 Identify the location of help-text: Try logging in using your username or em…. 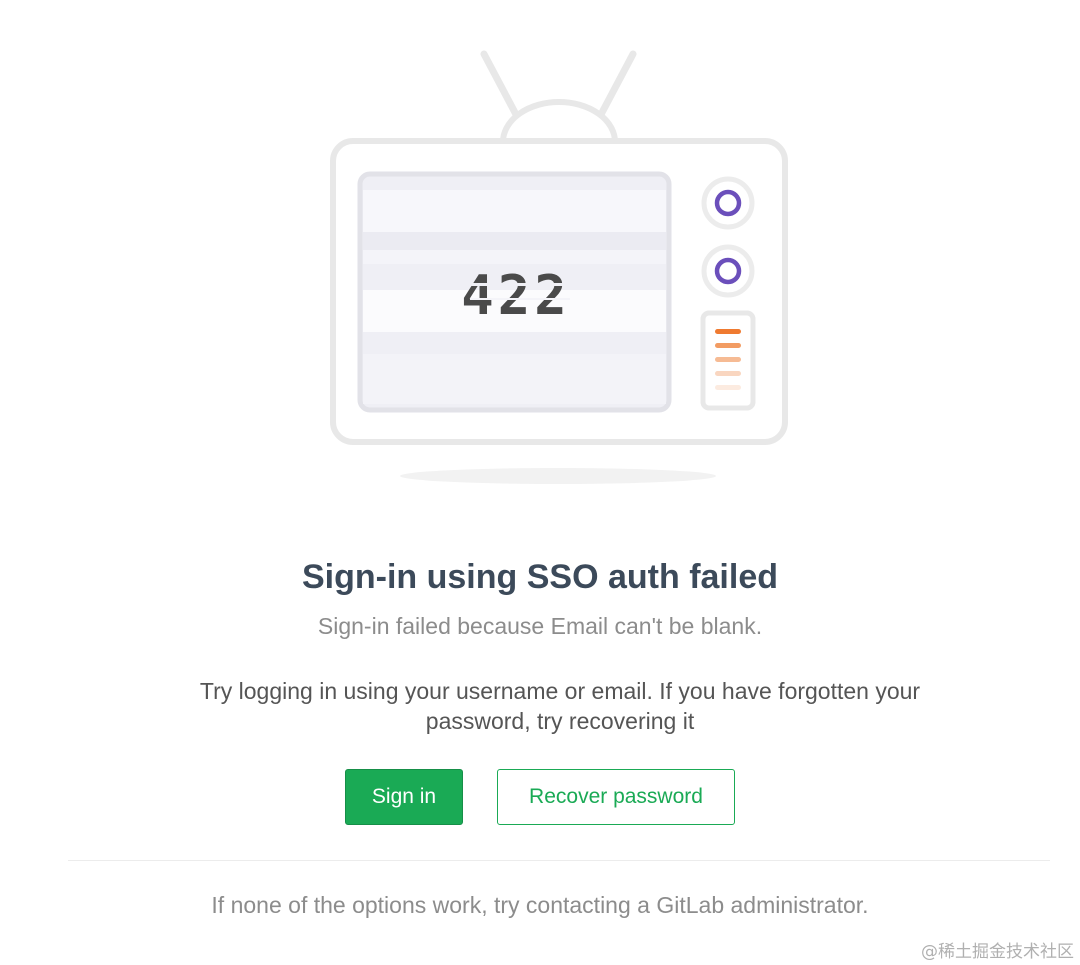
(560, 706).